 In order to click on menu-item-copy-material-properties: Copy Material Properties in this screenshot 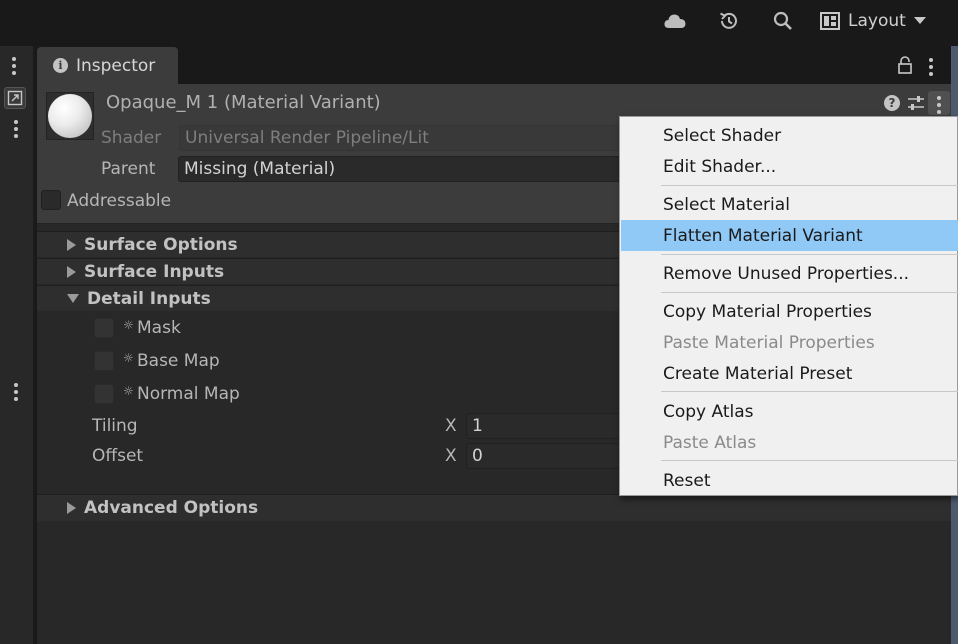, I will do `click(789, 311)`.